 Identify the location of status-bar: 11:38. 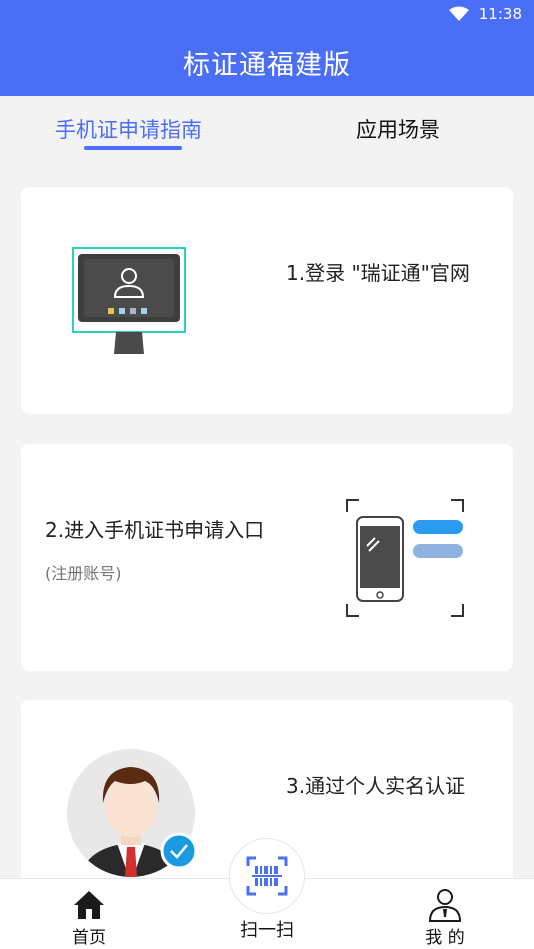
(267, 14).